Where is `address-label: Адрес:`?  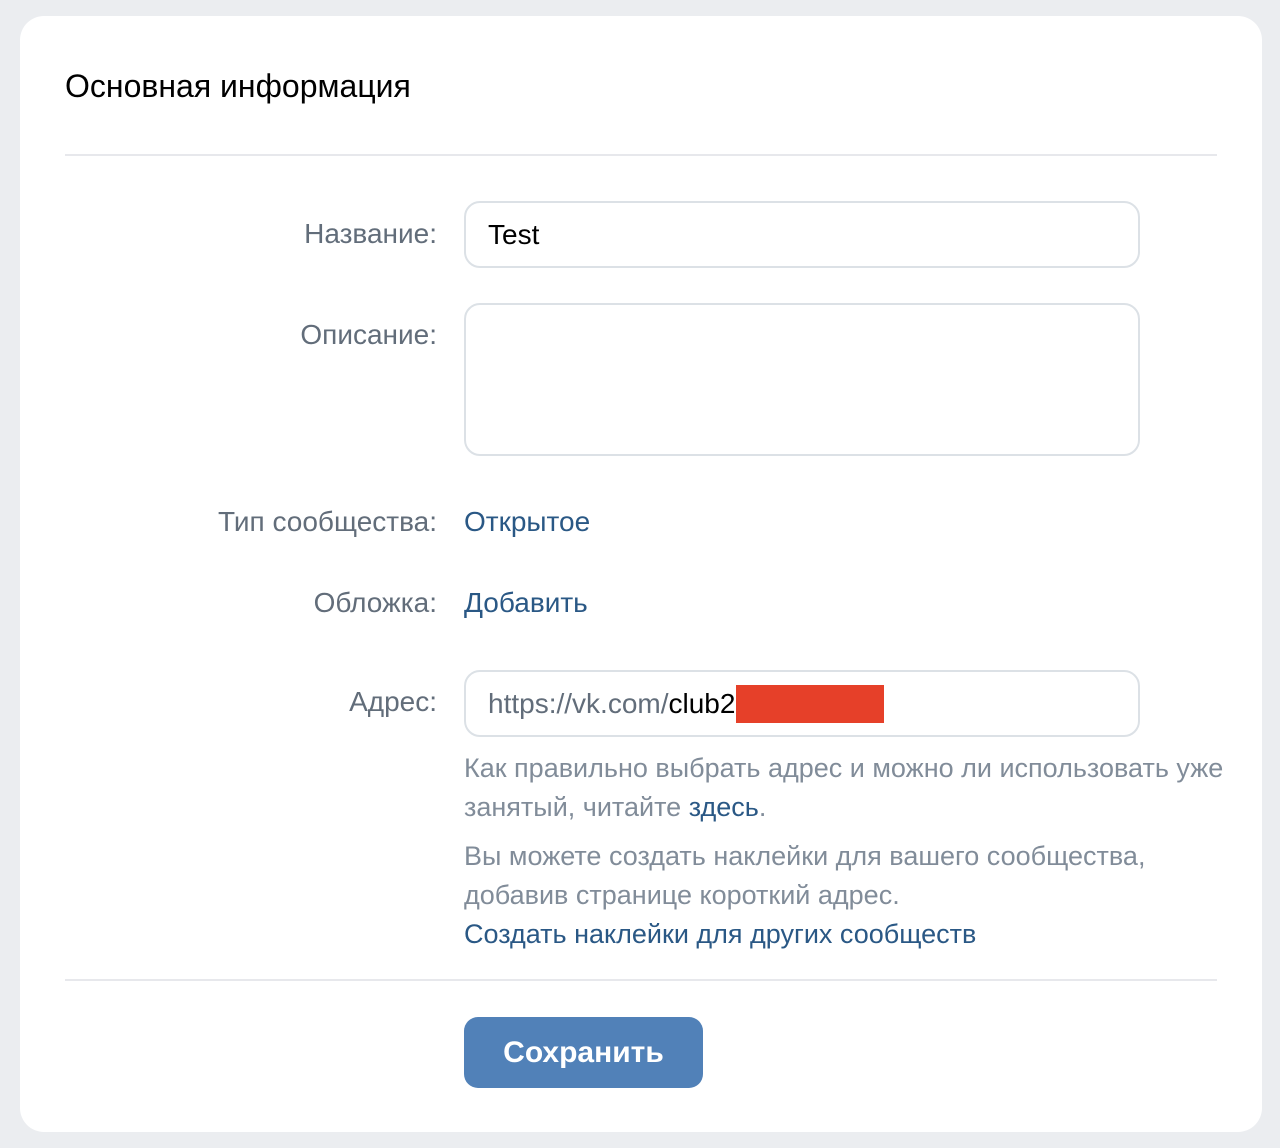
address-label: Адрес: is located at coordinates (393, 701).